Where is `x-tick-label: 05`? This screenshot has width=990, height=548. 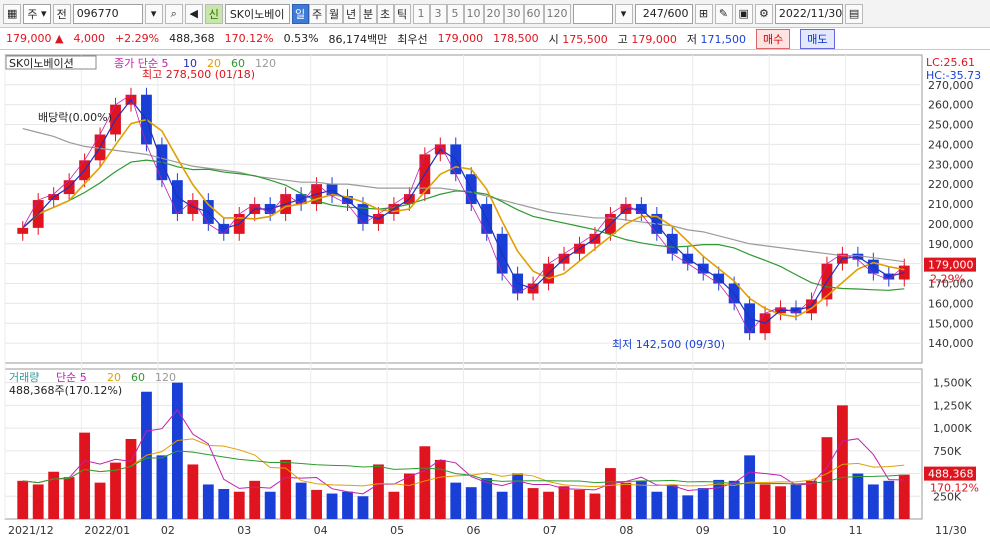 x-tick-label: 05 is located at coordinates (397, 530).